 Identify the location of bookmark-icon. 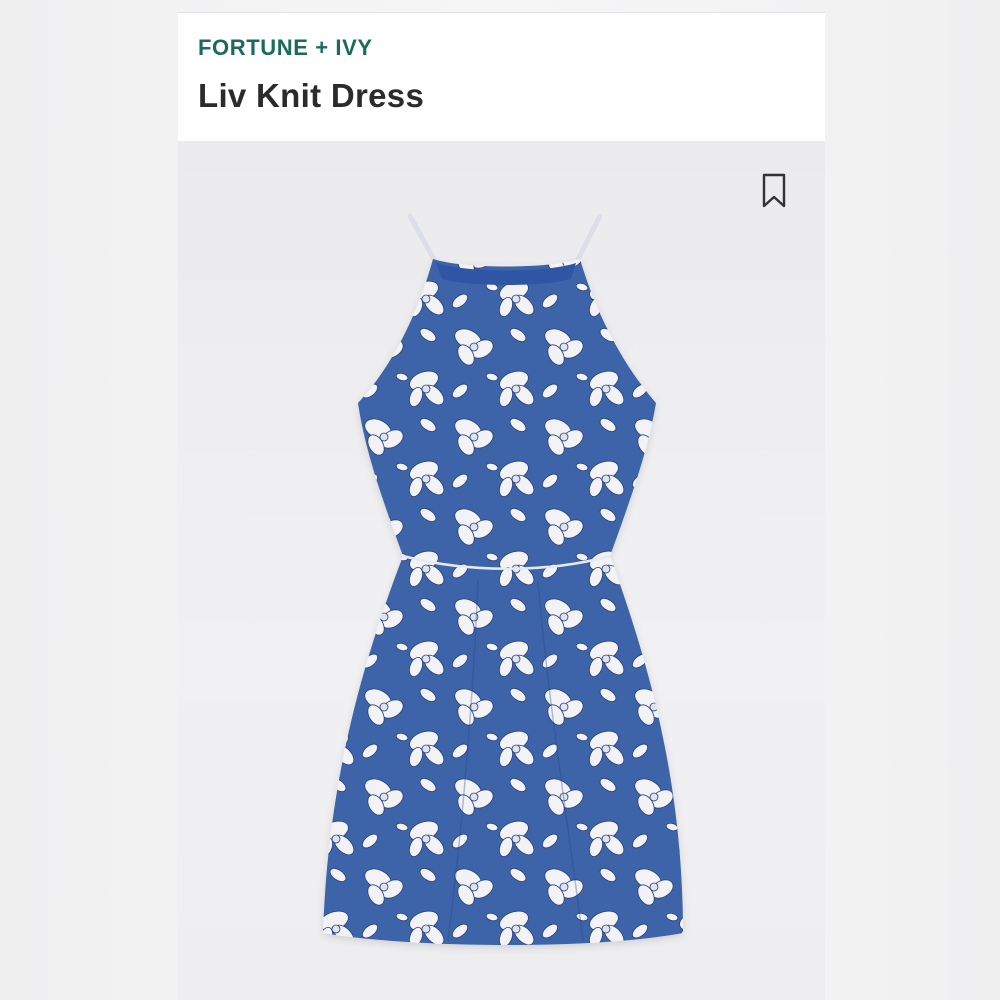
(774, 191).